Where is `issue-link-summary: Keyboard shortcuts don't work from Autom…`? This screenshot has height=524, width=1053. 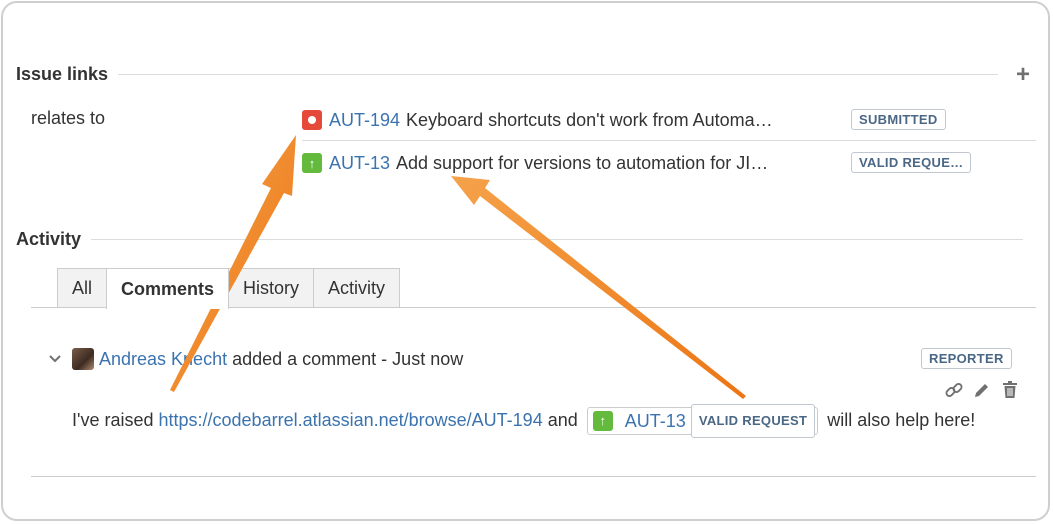
issue-link-summary: Keyboard shortcuts don't work from Autom… is located at coordinates (589, 119).